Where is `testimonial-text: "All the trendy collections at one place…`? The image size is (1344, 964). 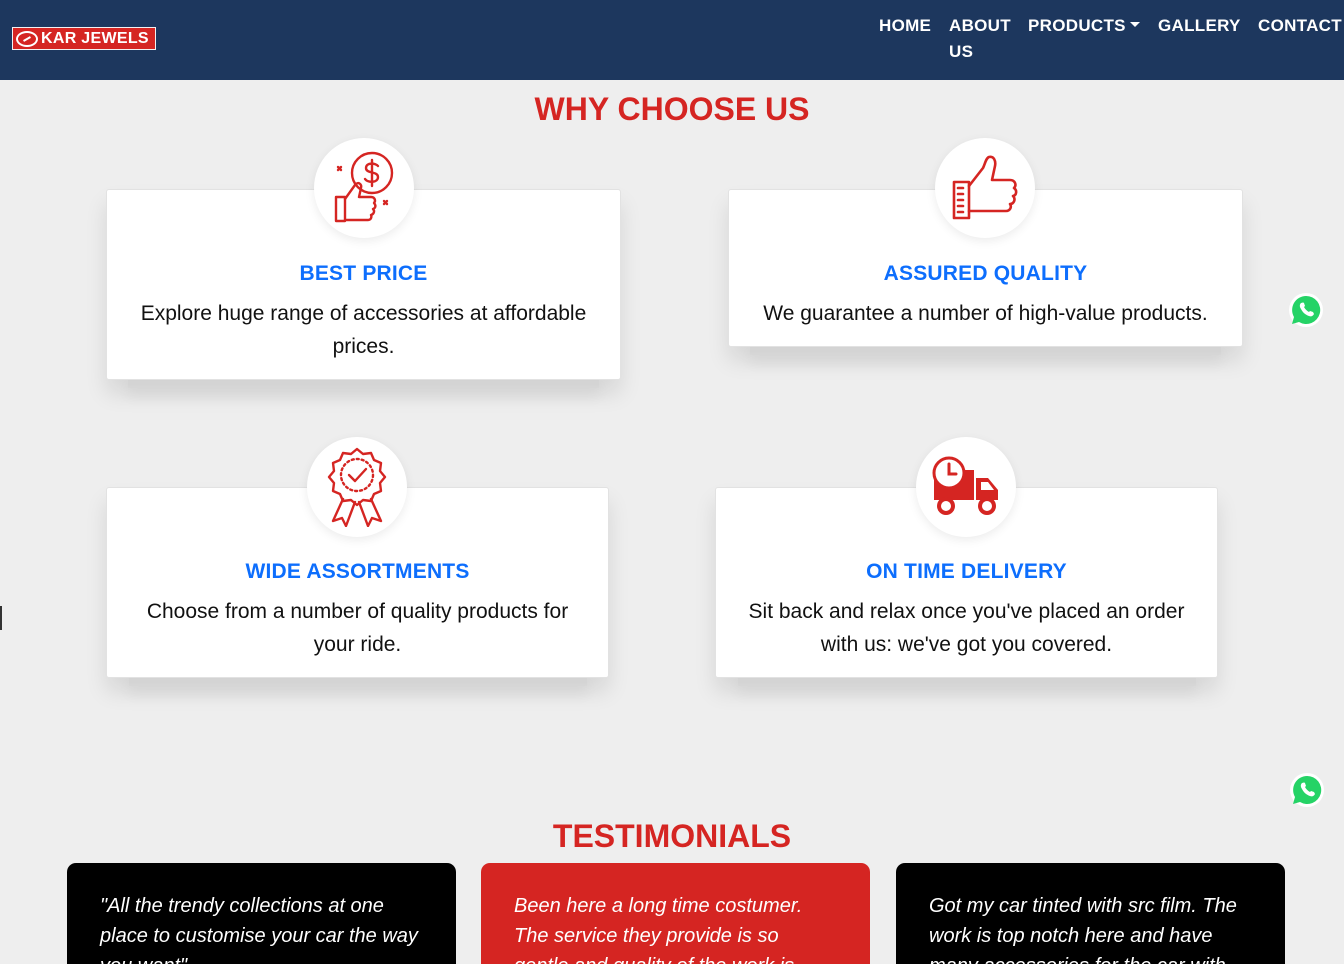 testimonial-text: "All the trendy collections at one place… is located at coordinates (259, 929).